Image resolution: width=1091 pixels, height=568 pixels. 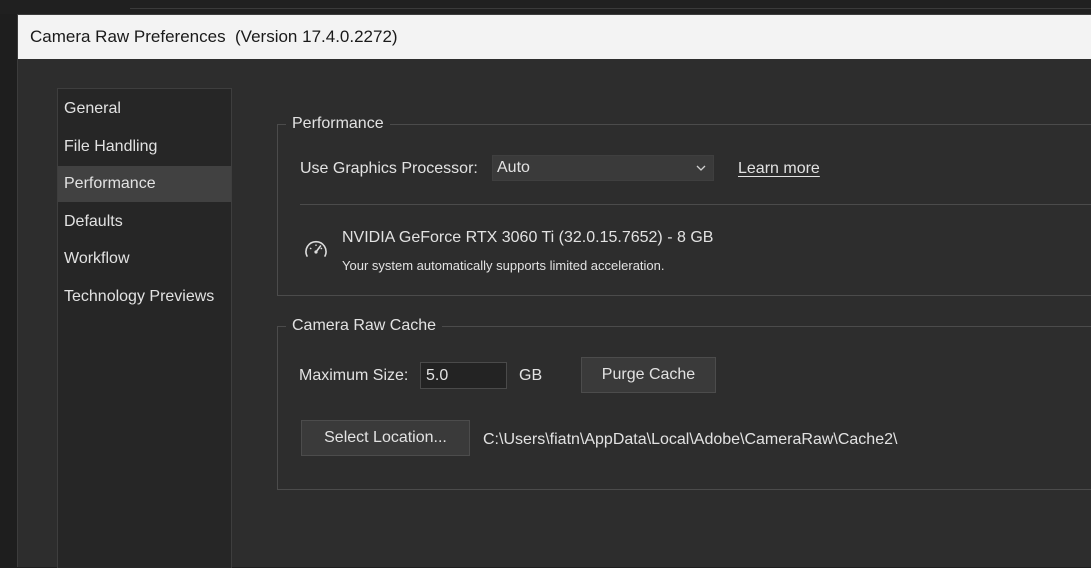 I want to click on max-size-unit: GB, so click(x=531, y=375).